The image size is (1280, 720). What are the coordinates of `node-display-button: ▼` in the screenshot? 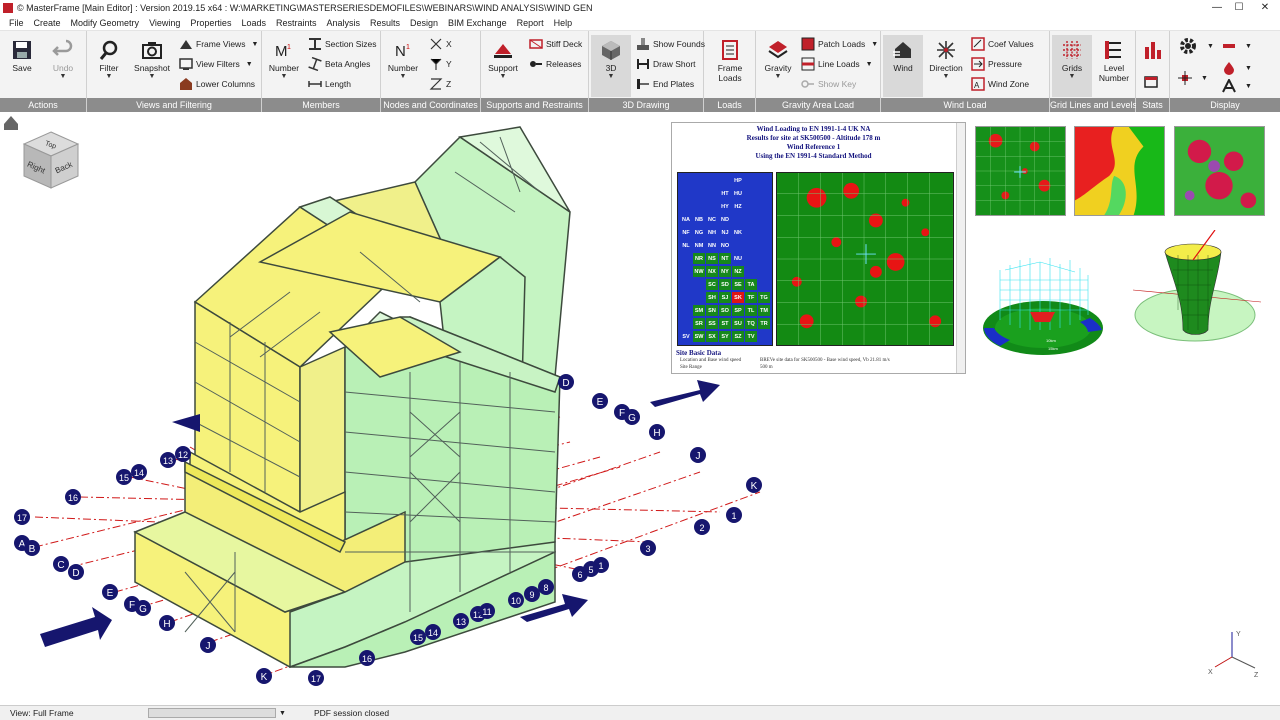 It's located at (1193, 78).